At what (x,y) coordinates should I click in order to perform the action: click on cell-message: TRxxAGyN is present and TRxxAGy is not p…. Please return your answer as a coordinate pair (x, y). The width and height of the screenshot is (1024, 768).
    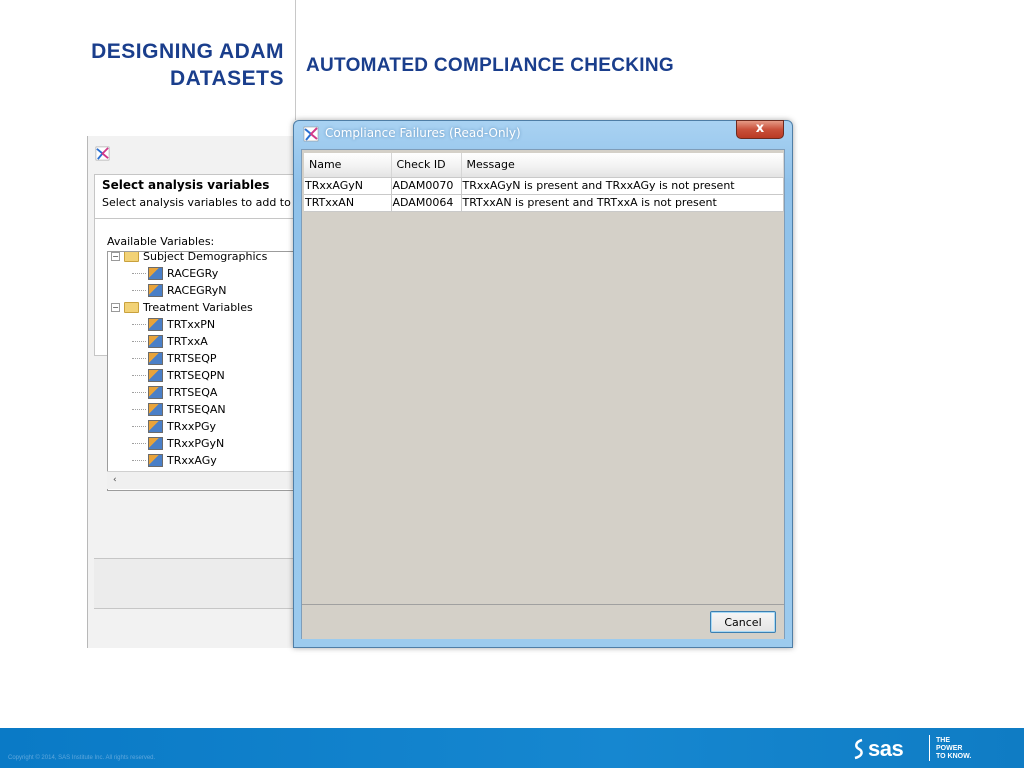
    Looking at the image, I should click on (622, 186).